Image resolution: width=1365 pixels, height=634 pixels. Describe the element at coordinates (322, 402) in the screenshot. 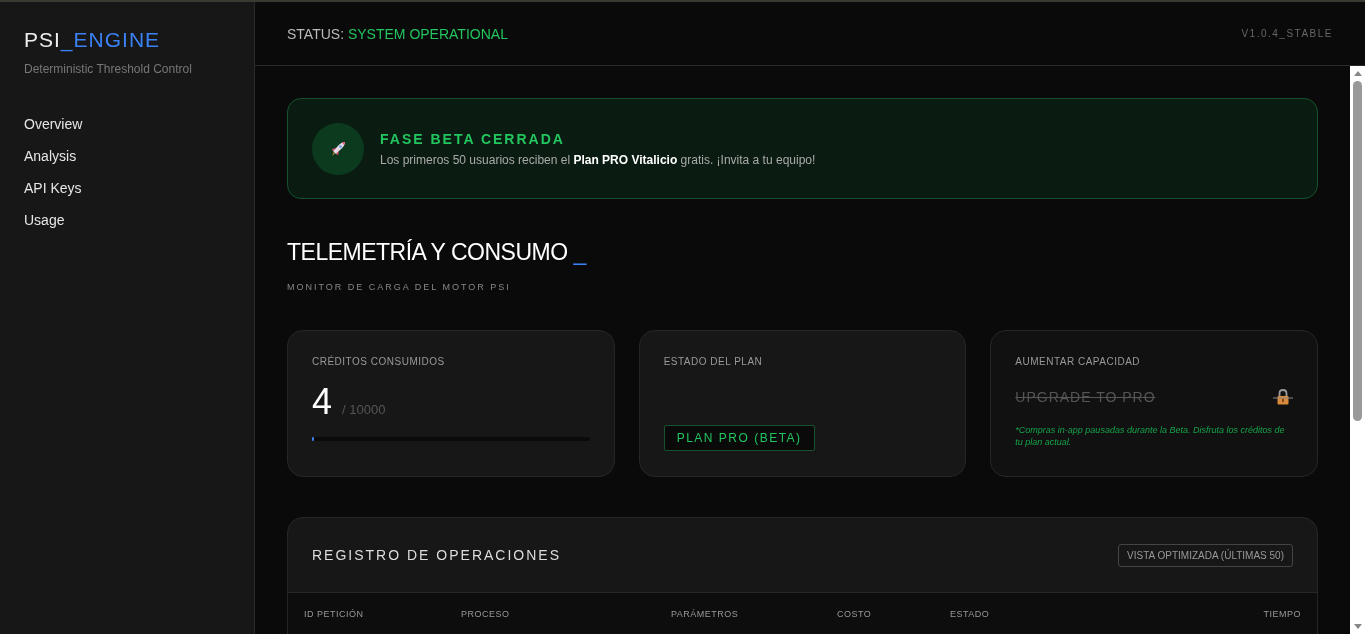

I see `credit-value: 4` at that location.